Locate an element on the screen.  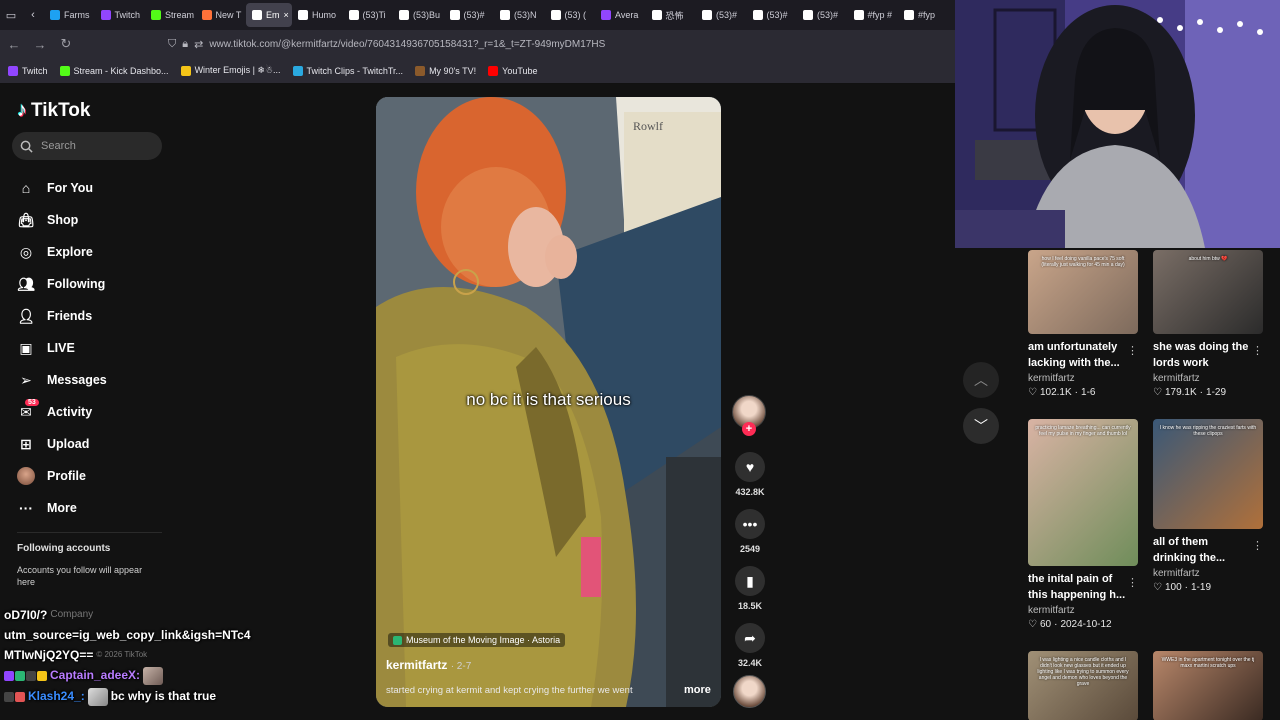
shield-icon: ⛉ is located at coordinates (172, 44).